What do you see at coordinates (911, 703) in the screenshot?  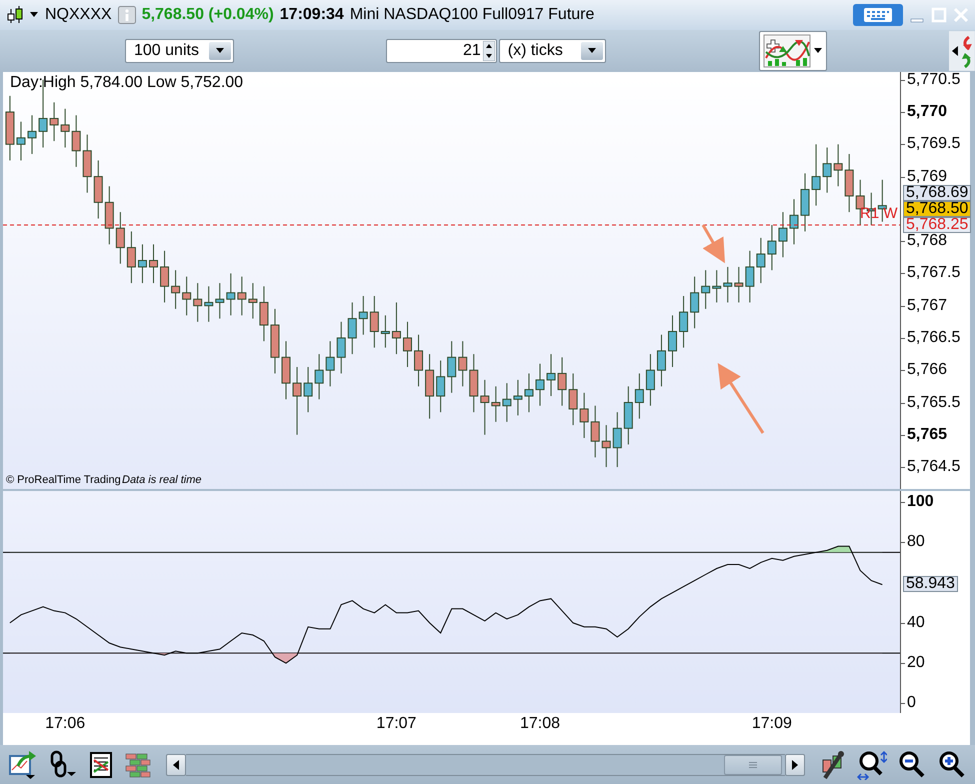 I see `indicator-axis-label: 0` at bounding box center [911, 703].